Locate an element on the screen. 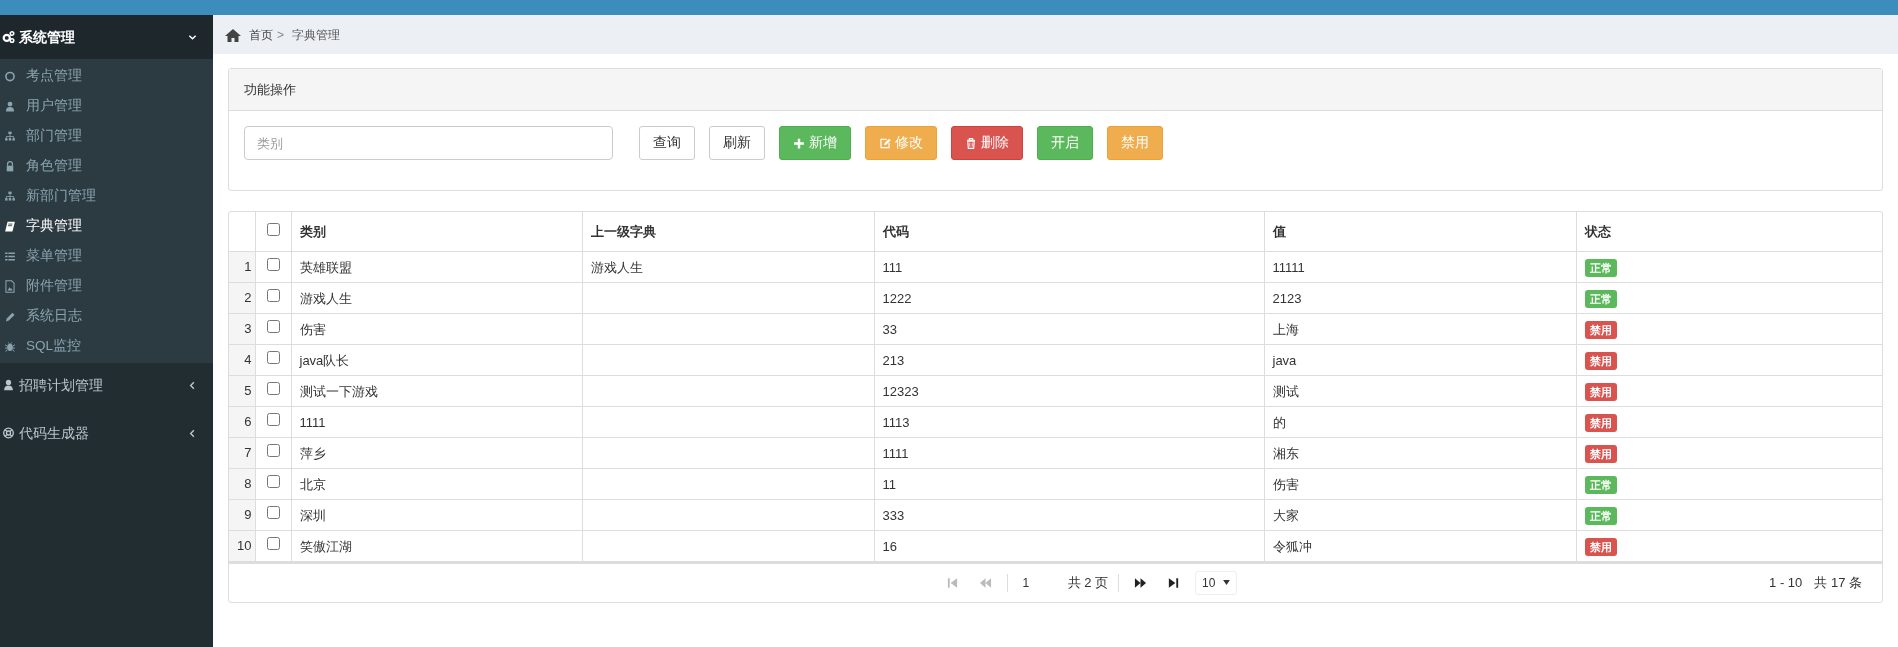 This screenshot has width=1898, height=647. action-button: 删除 is located at coordinates (987, 143).